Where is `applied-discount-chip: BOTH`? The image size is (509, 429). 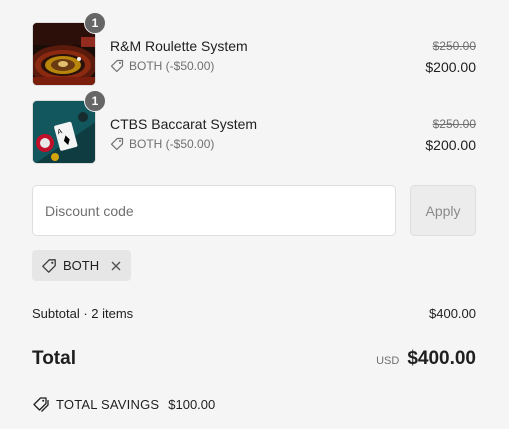
applied-discount-chip: BOTH is located at coordinates (81, 265).